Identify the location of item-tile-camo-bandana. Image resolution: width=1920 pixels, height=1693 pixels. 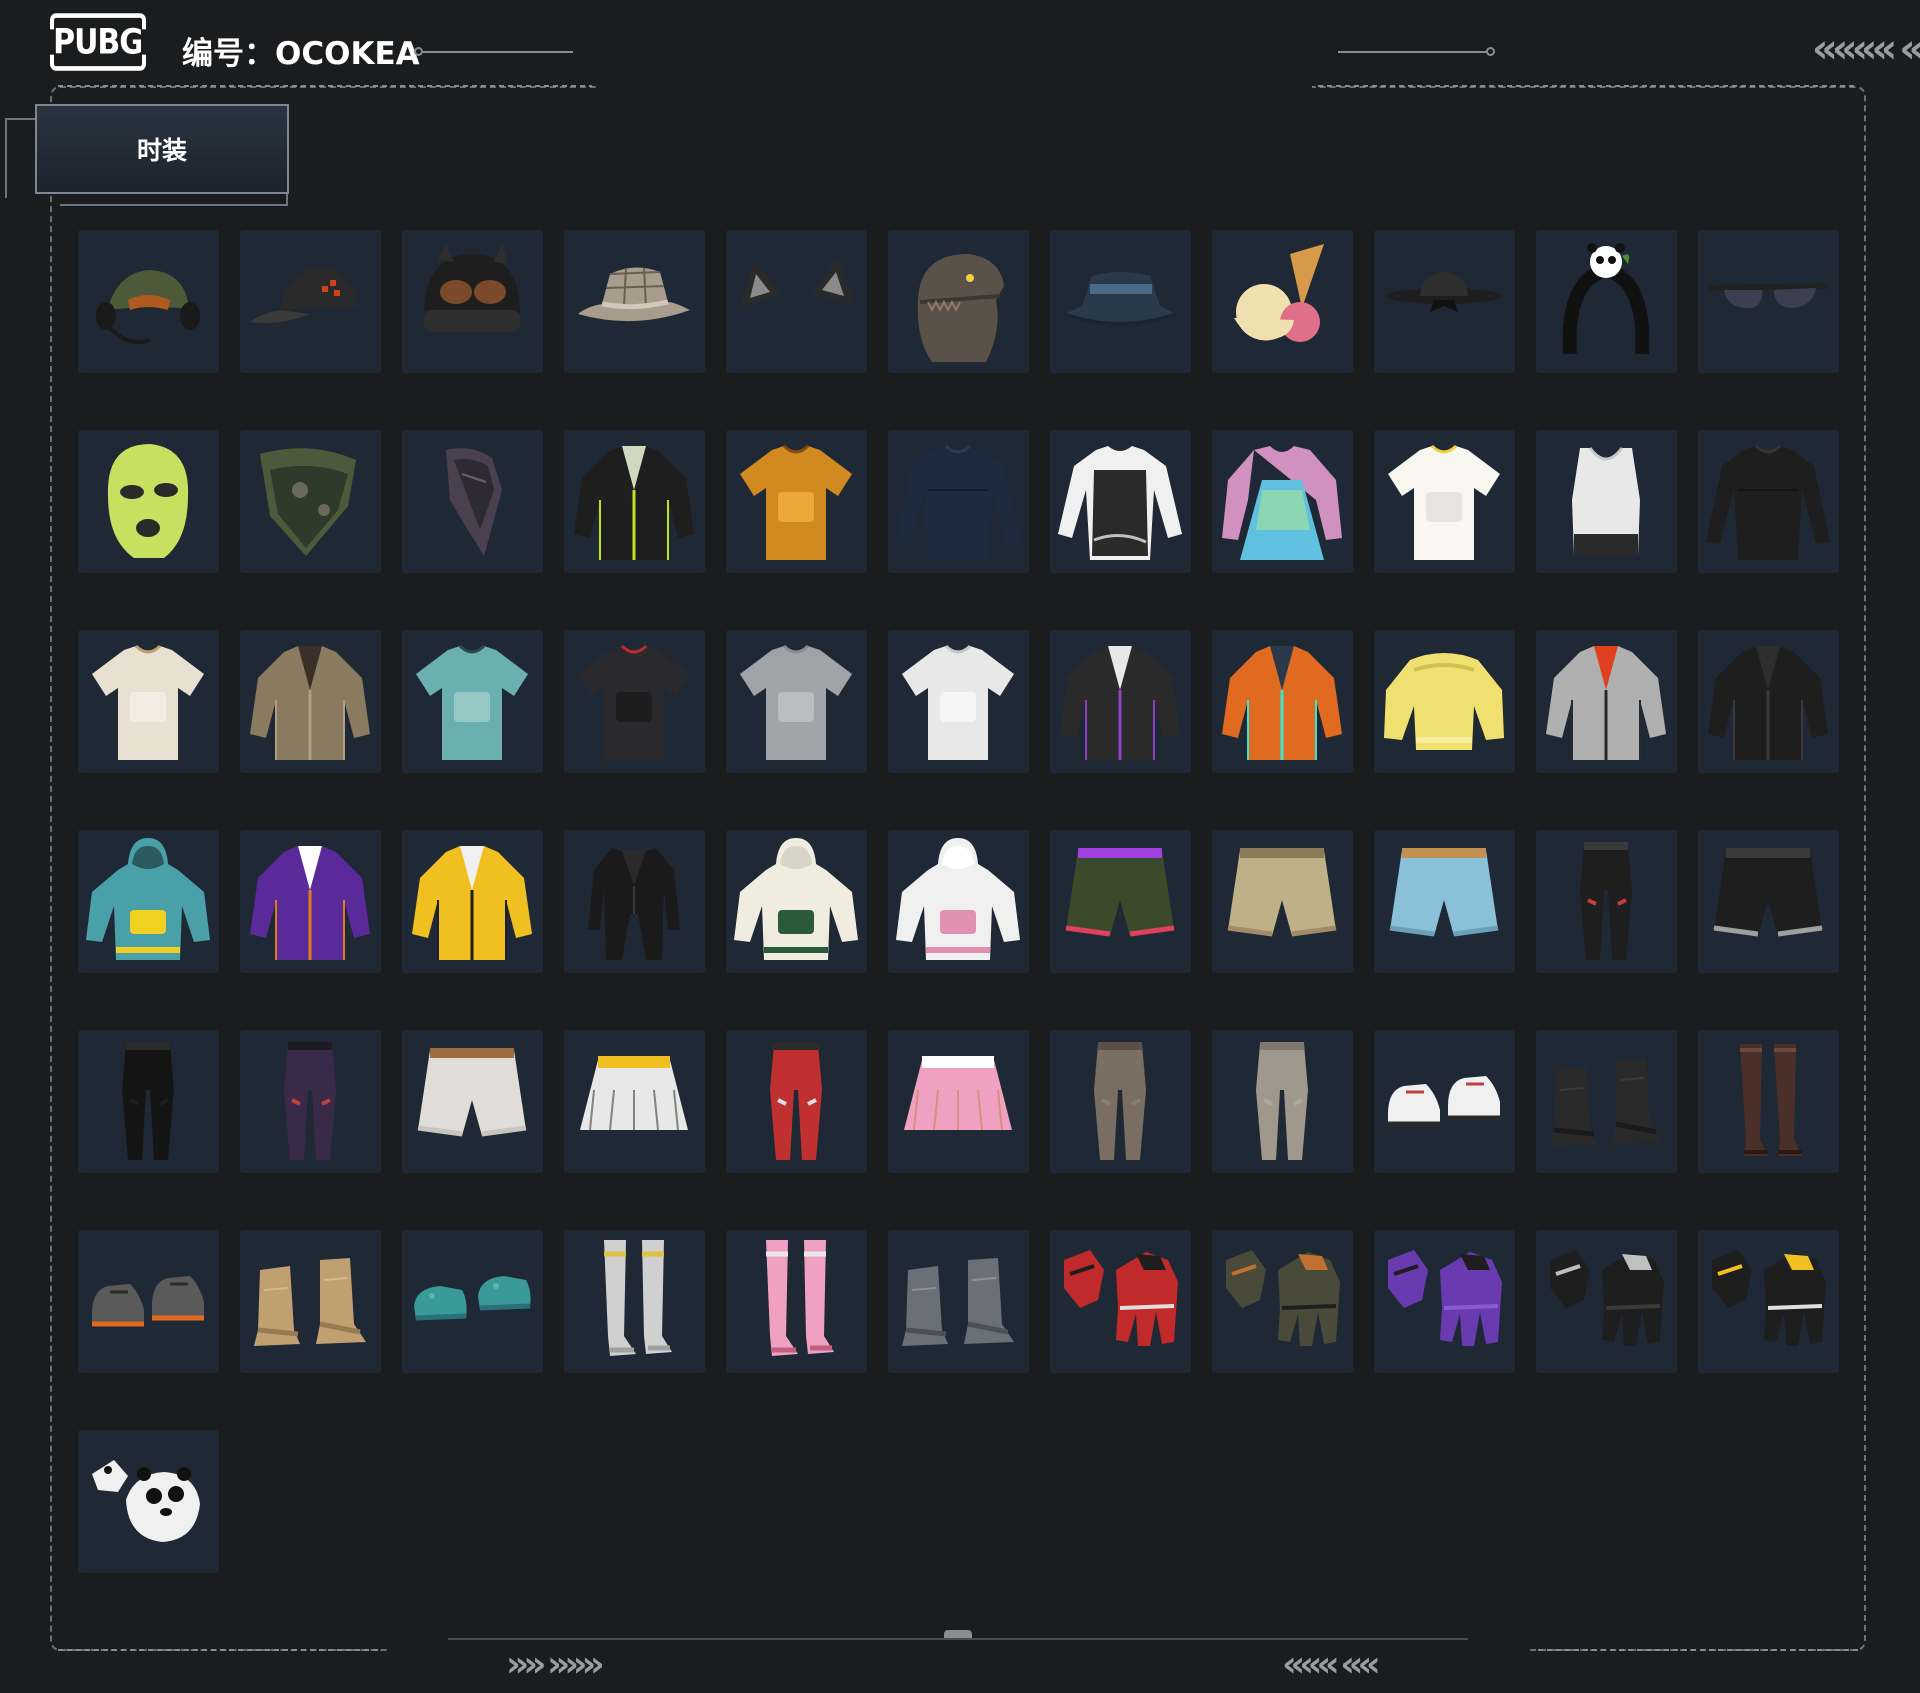
(310, 501).